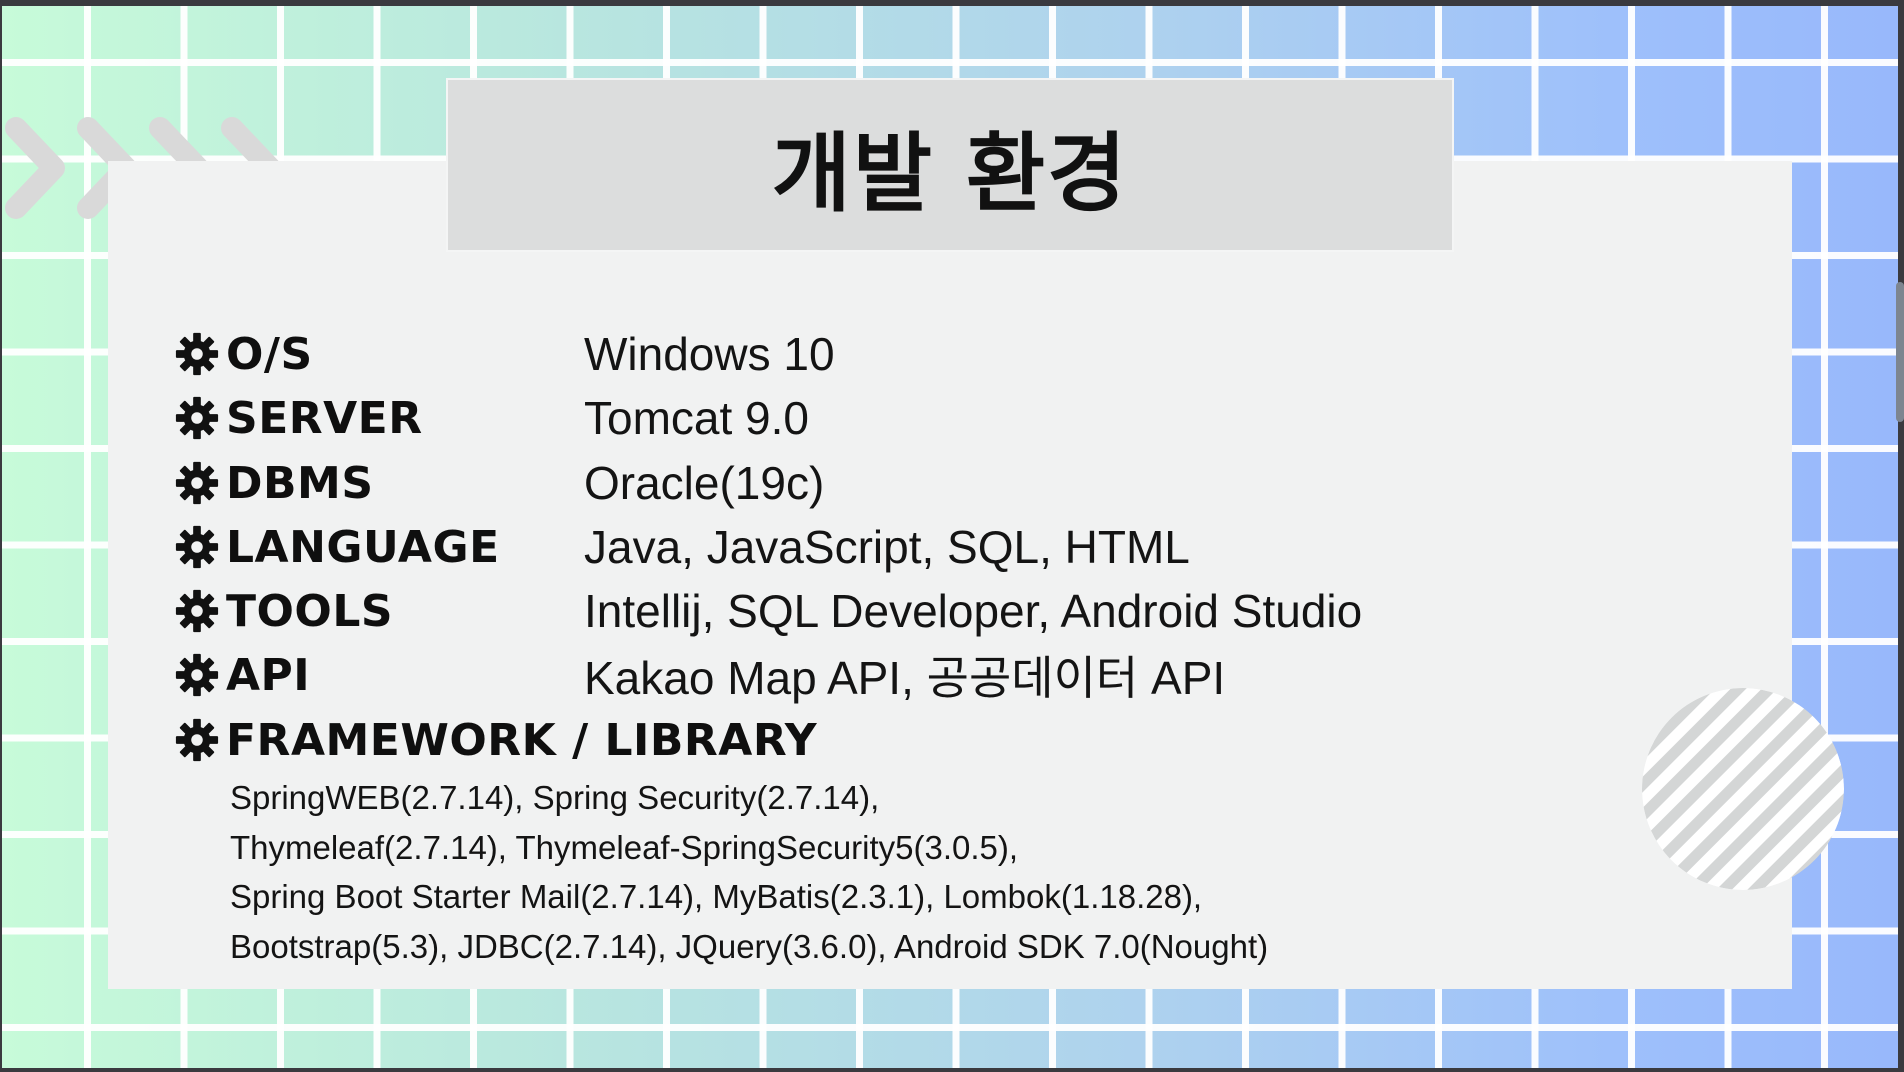 The height and width of the screenshot is (1072, 1904). What do you see at coordinates (905, 678) in the screenshot?
I see `row-value-api: Kakao Map API, 공공데이터 API` at bounding box center [905, 678].